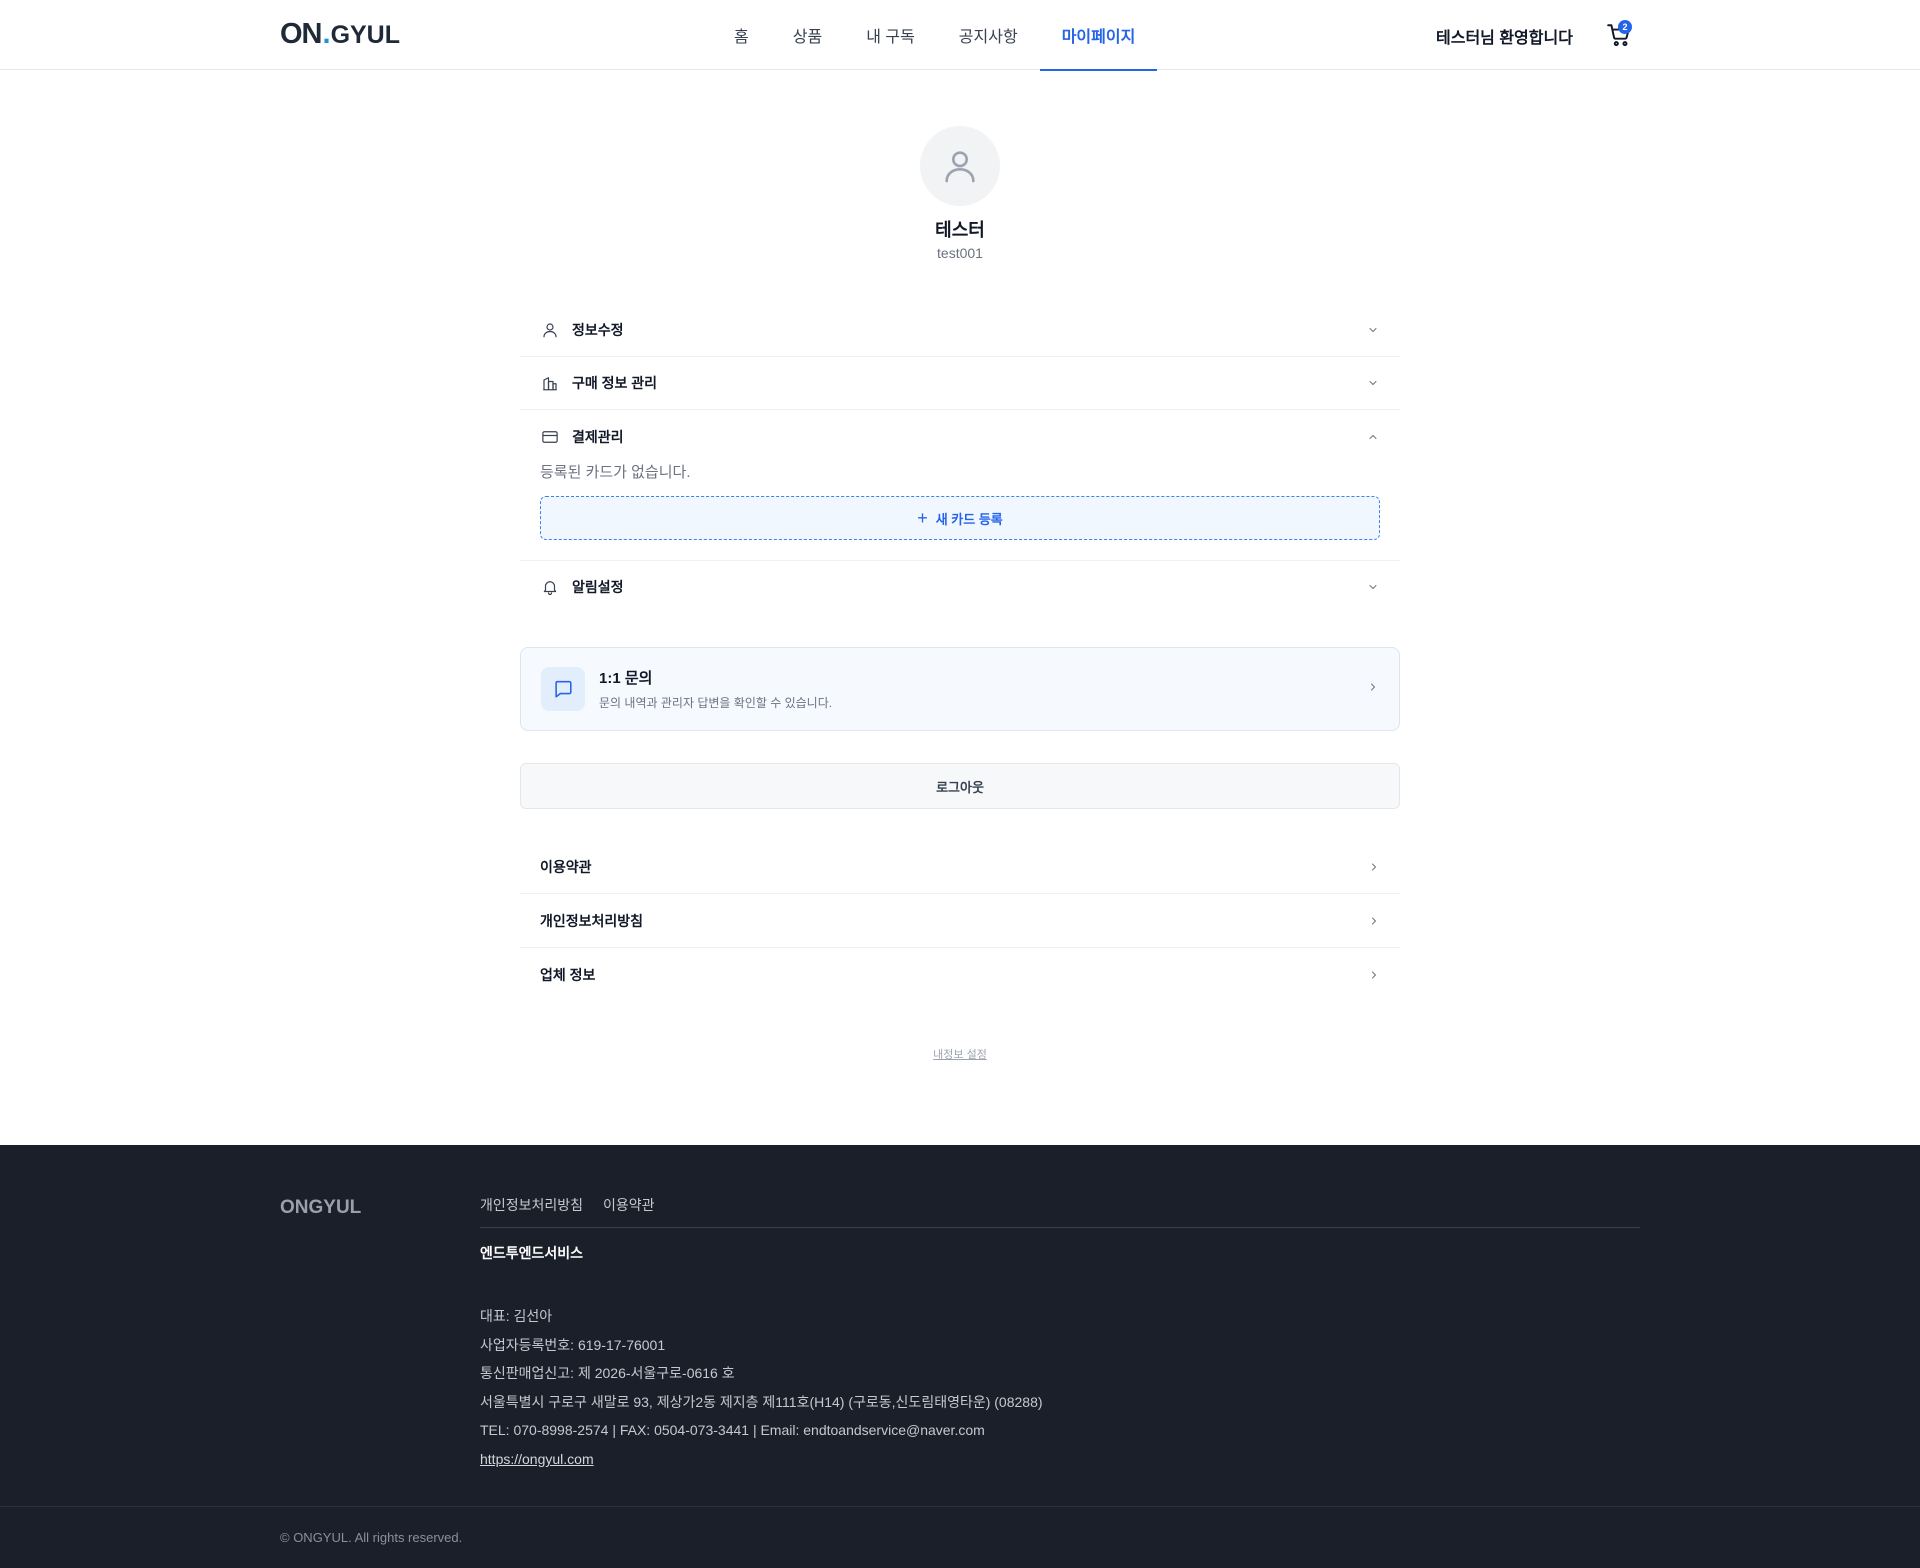 This screenshot has width=1920, height=1568. What do you see at coordinates (550, 437) in the screenshot?
I see `credit-card-icon` at bounding box center [550, 437].